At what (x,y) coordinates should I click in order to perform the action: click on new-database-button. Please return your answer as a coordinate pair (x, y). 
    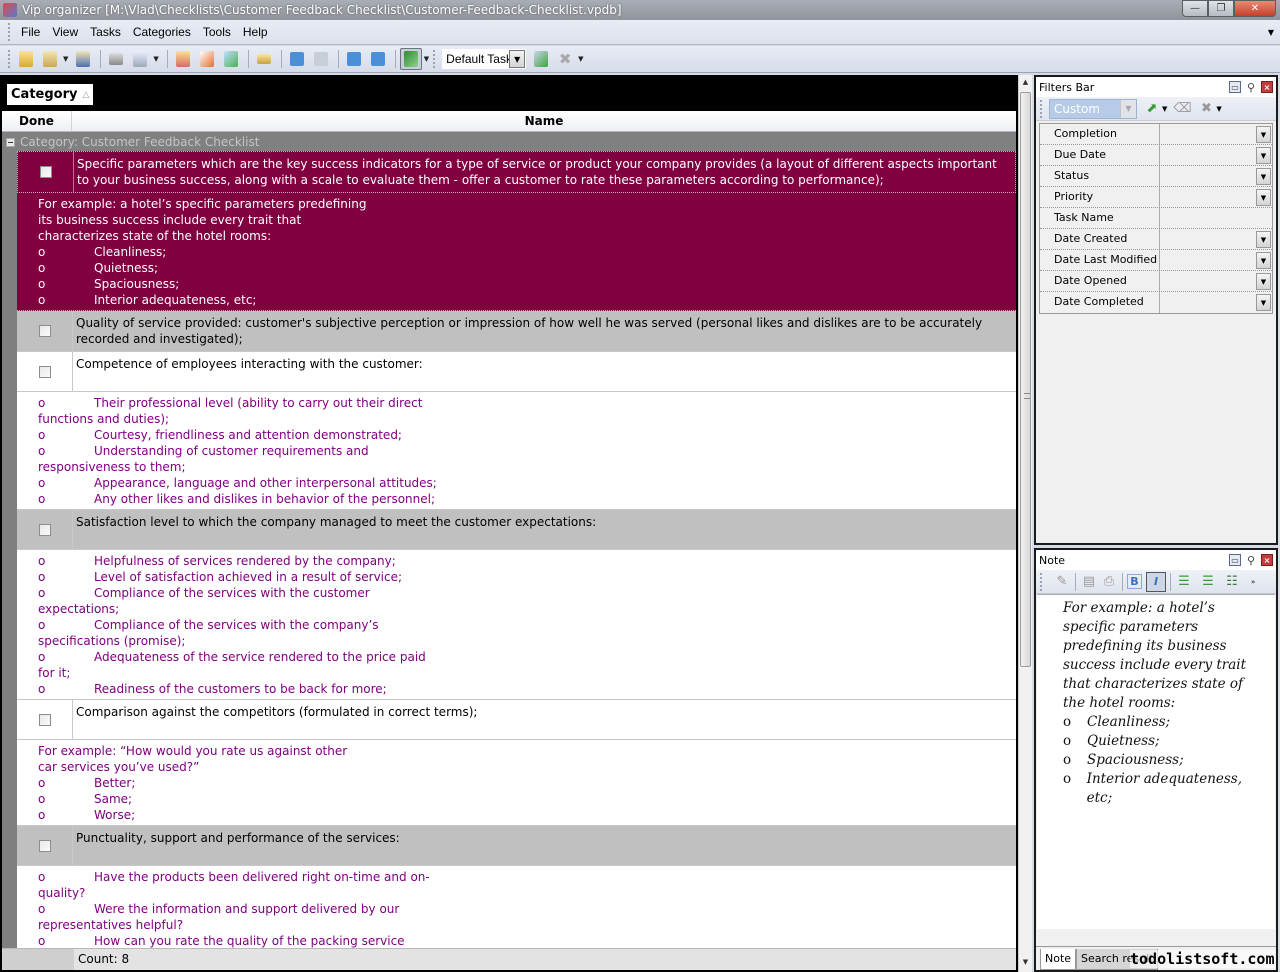
    Looking at the image, I should click on (26, 59).